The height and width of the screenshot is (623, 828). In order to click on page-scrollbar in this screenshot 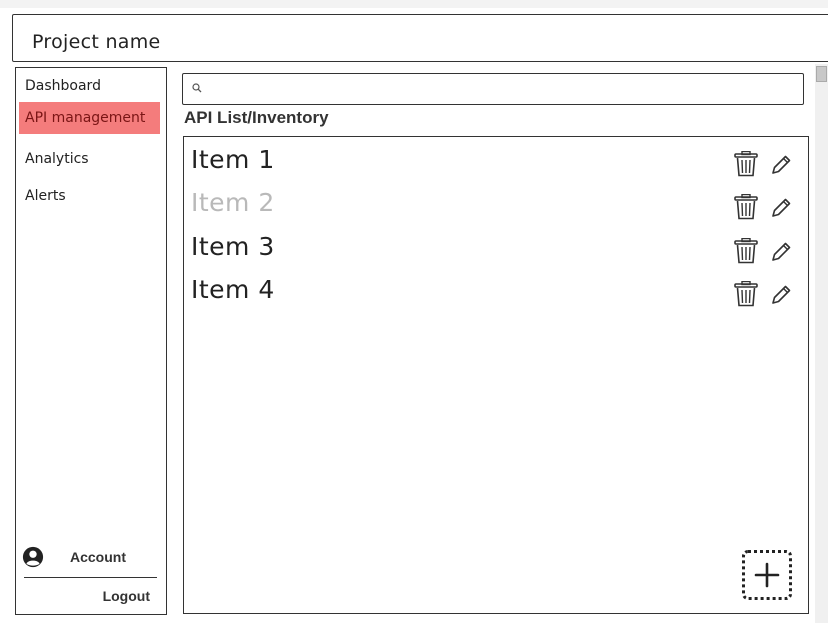, I will do `click(821, 343)`.